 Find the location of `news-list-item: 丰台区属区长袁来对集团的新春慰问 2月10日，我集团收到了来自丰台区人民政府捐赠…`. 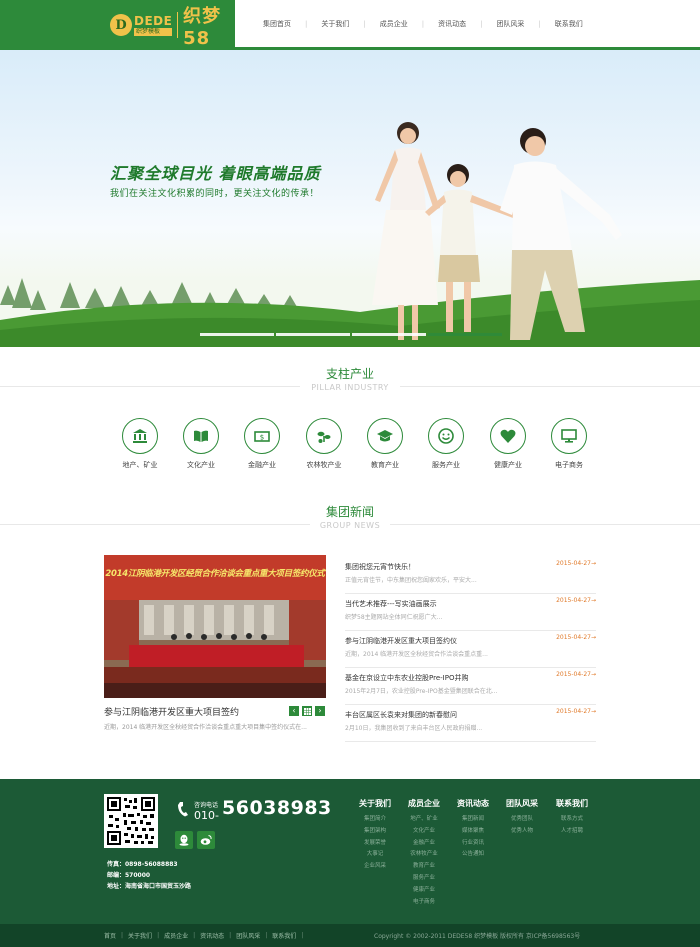

news-list-item: 丰台区属区长袁来对集团的新春慰问 2月10日，我集团收到了来自丰台区人民政府捐赠… is located at coordinates (470, 723).